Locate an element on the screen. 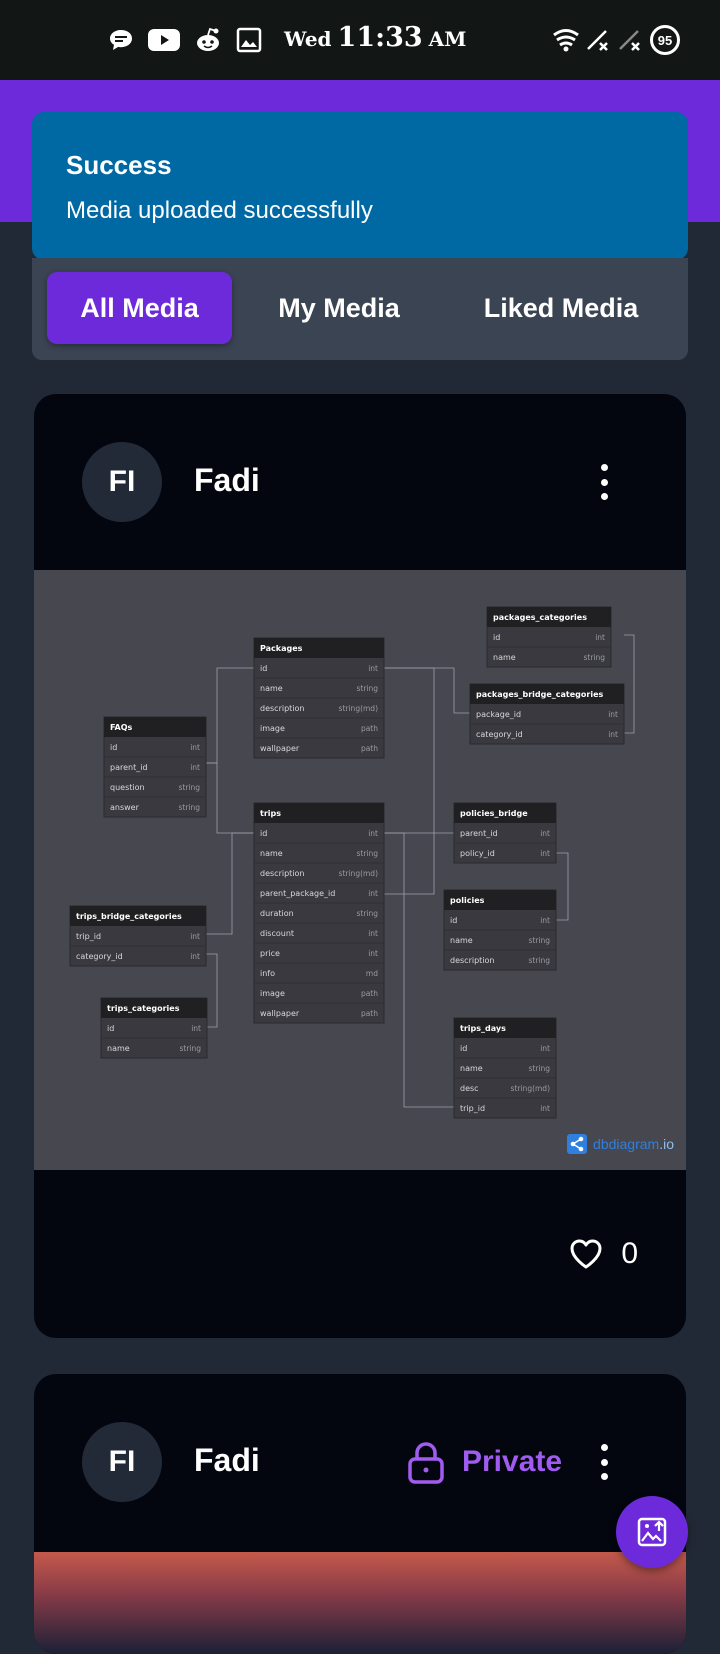 This screenshot has height=1654, width=720. battery-icon: 95 is located at coordinates (665, 40).